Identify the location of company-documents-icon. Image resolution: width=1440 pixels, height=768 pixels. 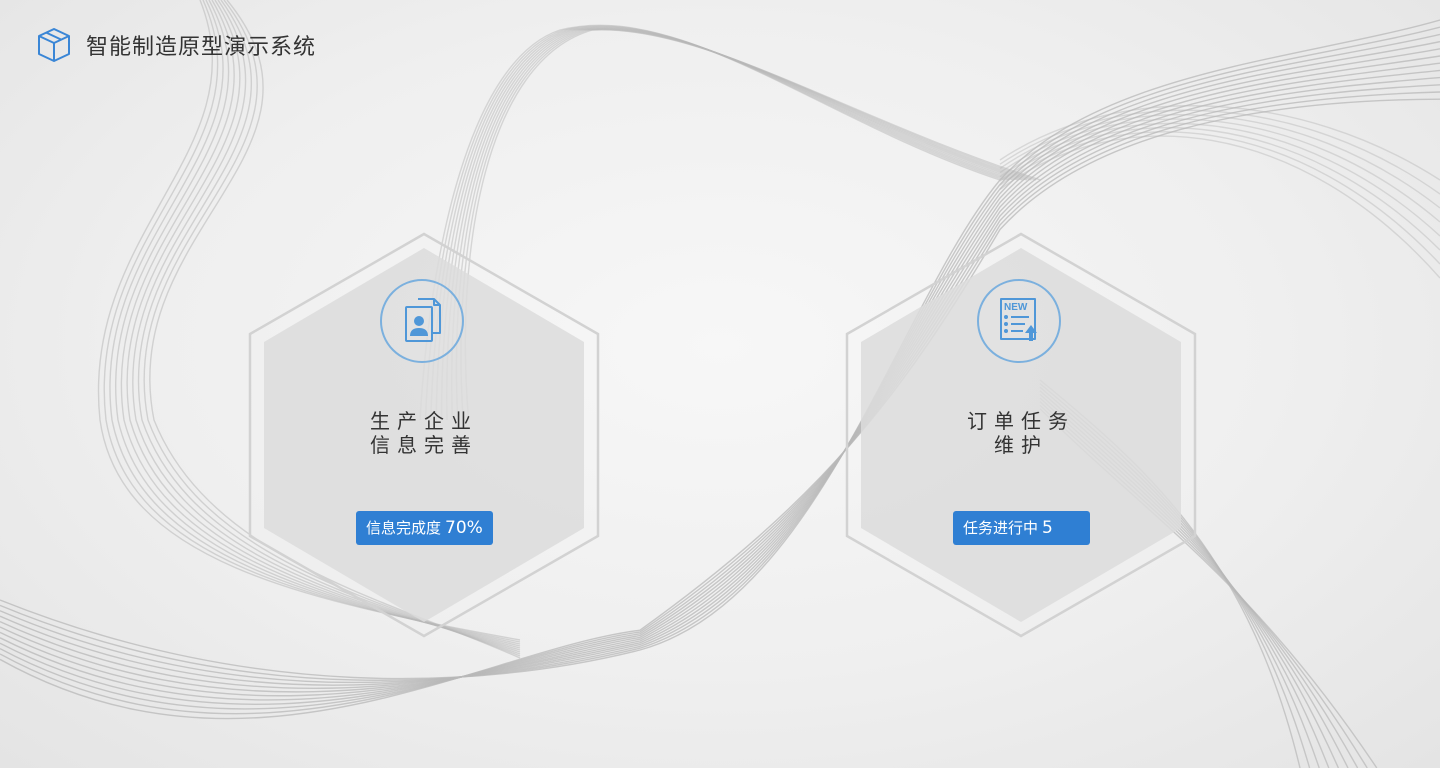
(423, 320).